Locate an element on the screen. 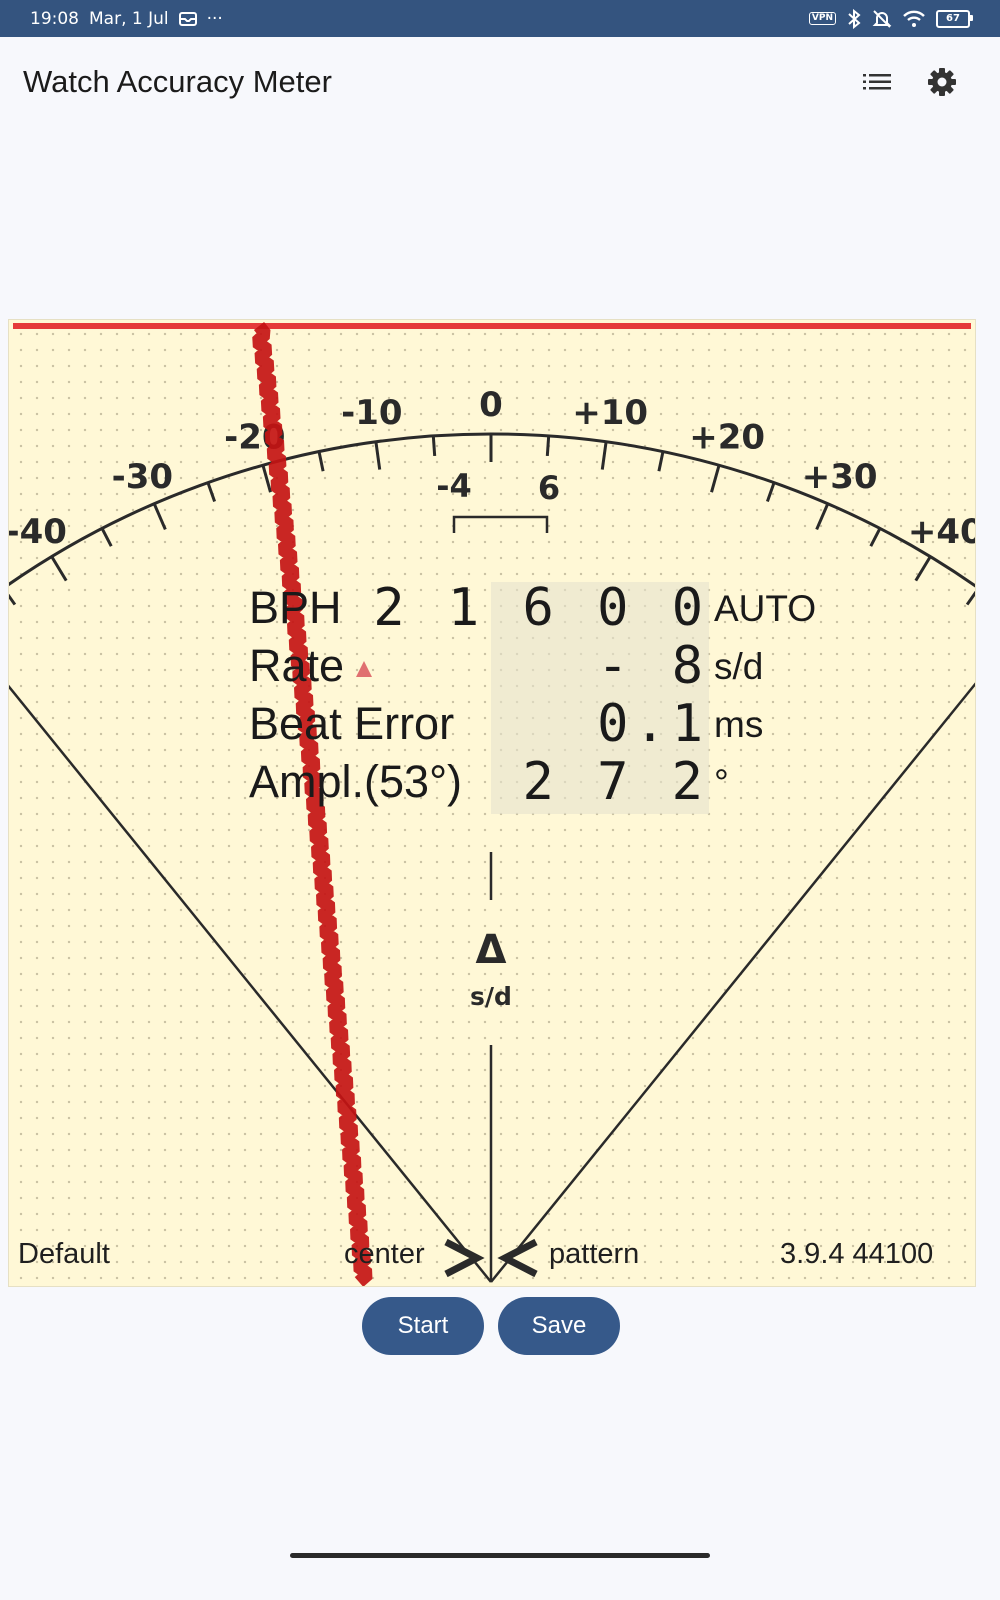 The image size is (1000, 1600). delta-symbol: Δ is located at coordinates (491, 950).